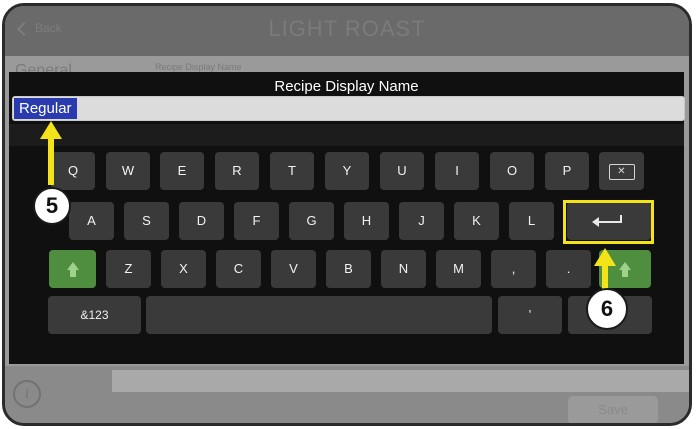 The image size is (696, 429). I want to click on arrow-5-shaft, so click(51, 161).